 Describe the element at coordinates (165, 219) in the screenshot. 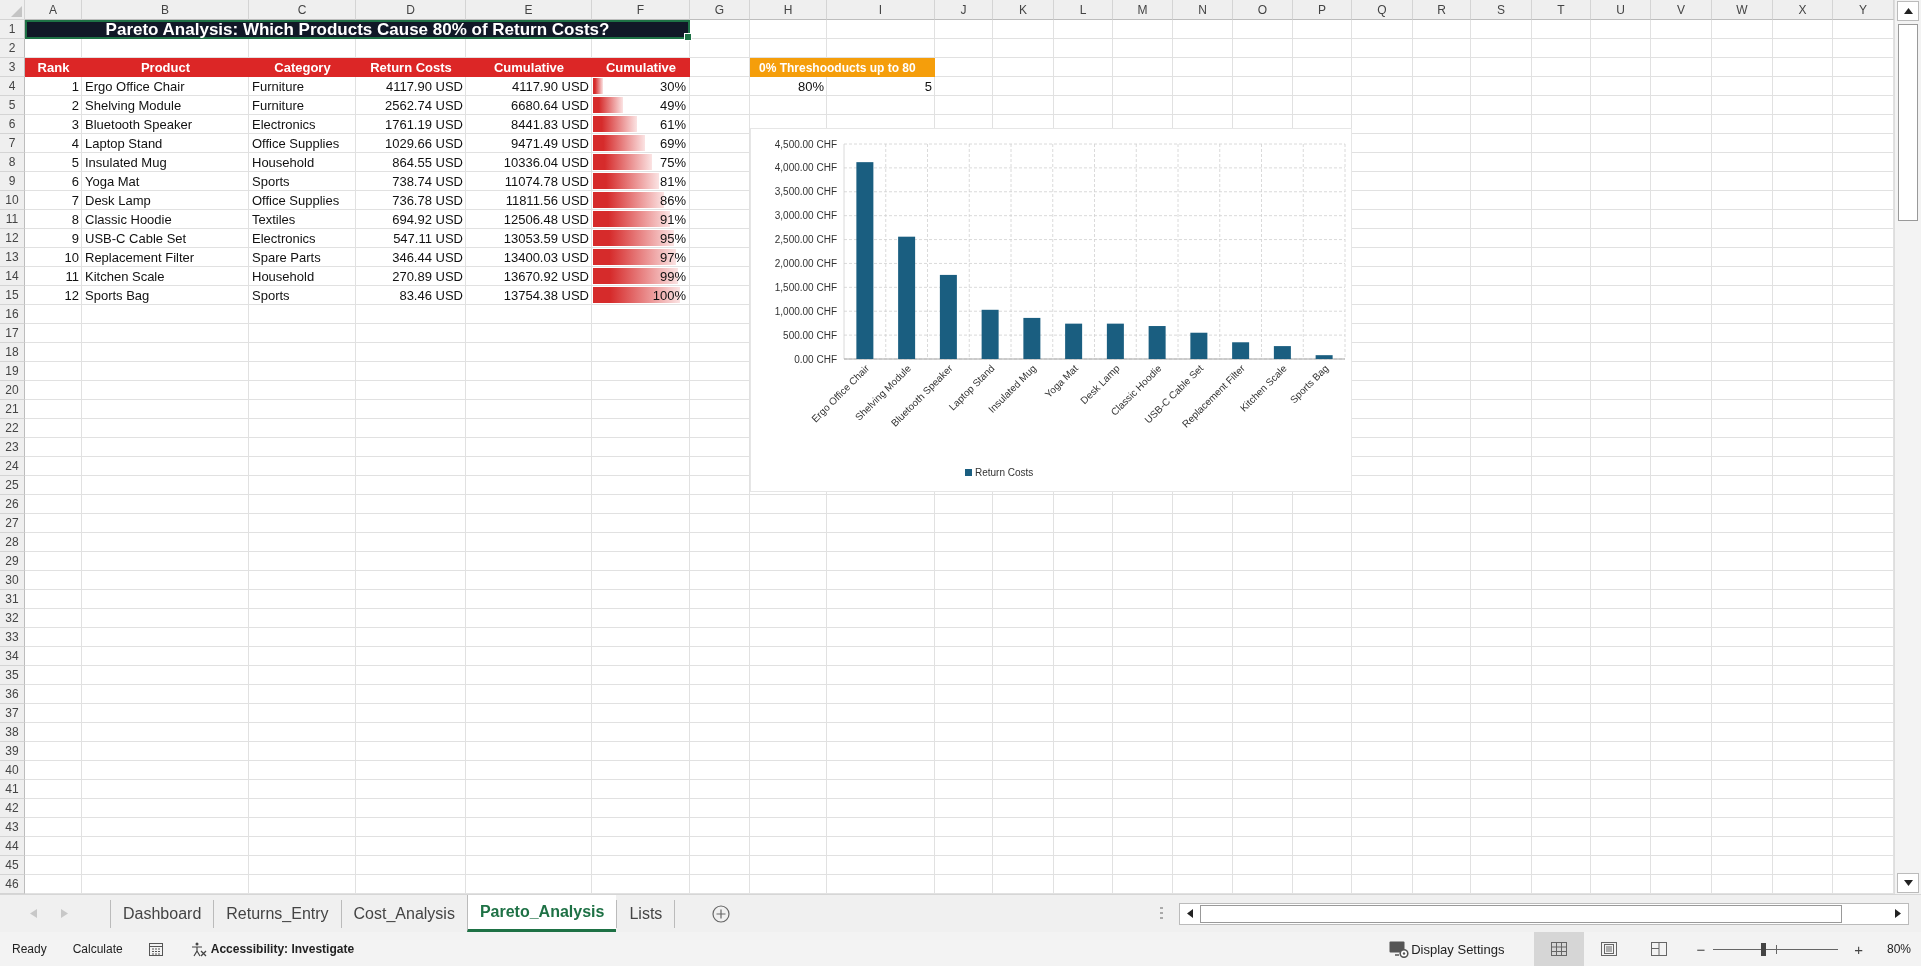

I see `table-cell: Classic Hoodie` at that location.